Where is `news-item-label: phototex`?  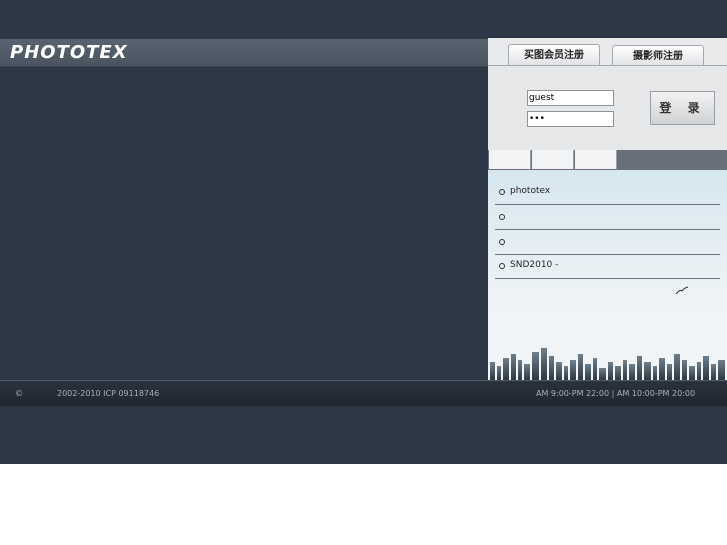
news-item-label: phototex is located at coordinates (530, 191).